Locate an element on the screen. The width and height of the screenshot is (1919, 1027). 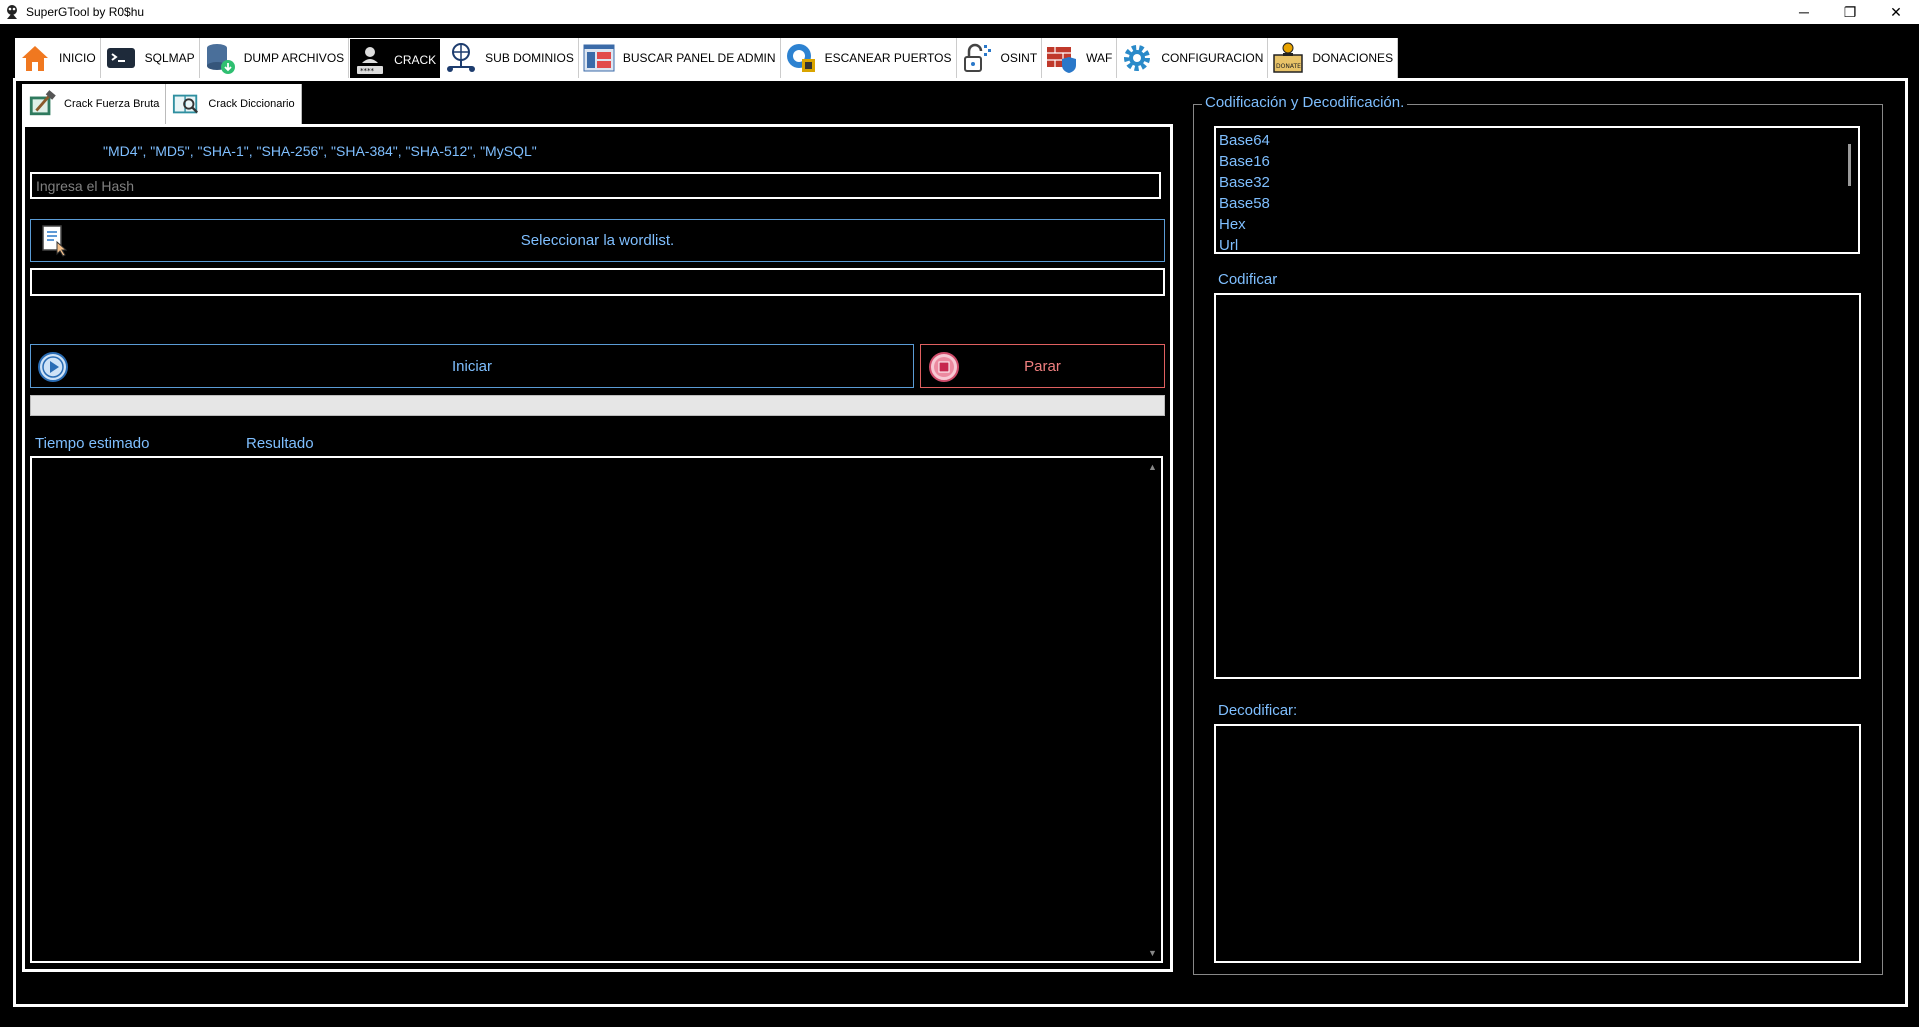
tab-sqlmap: SQLMAP is located at coordinates (150, 58).